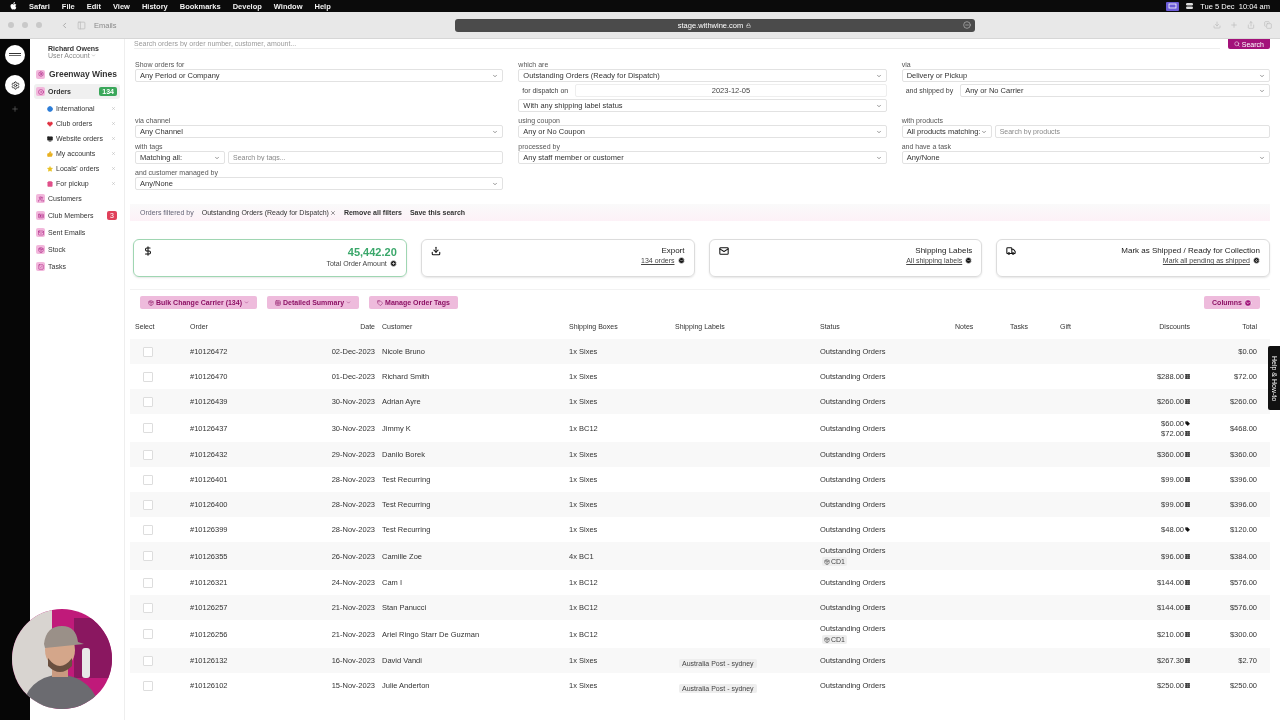  Describe the element at coordinates (15, 55) in the screenshot. I see `logo-icon` at that location.